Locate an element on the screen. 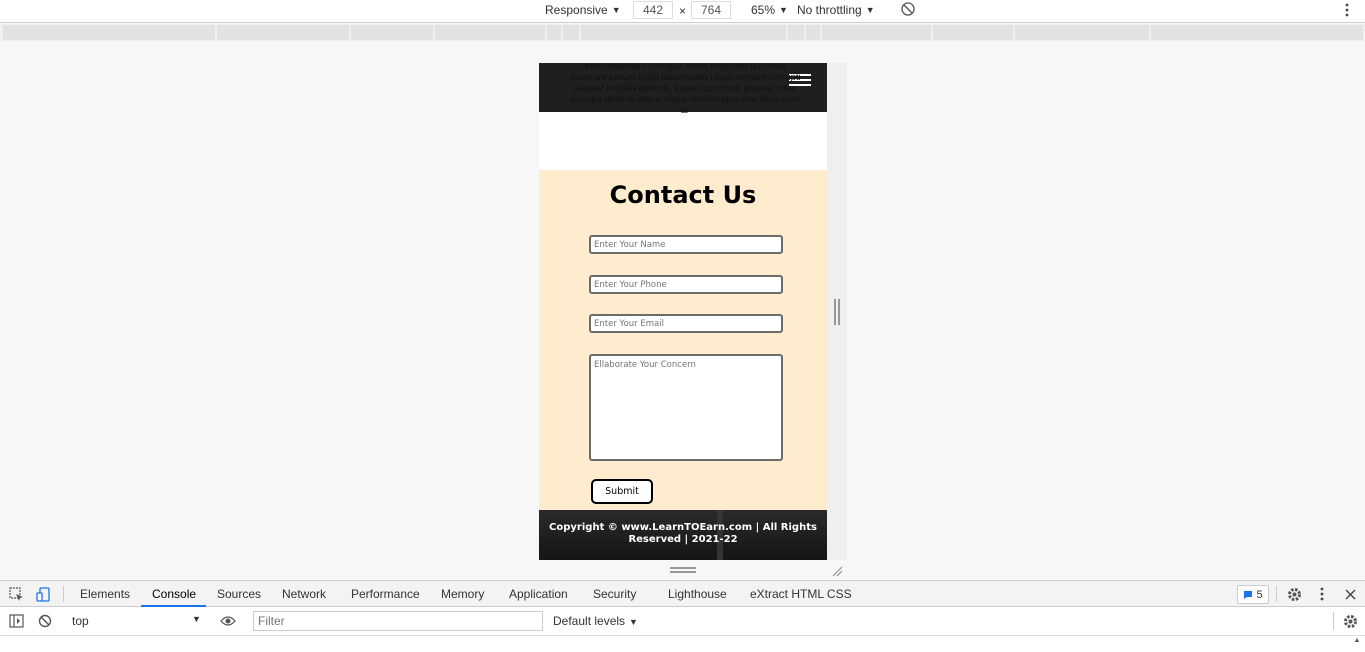 The width and height of the screenshot is (1365, 652). viewport-width-input: 442 is located at coordinates (653, 10).